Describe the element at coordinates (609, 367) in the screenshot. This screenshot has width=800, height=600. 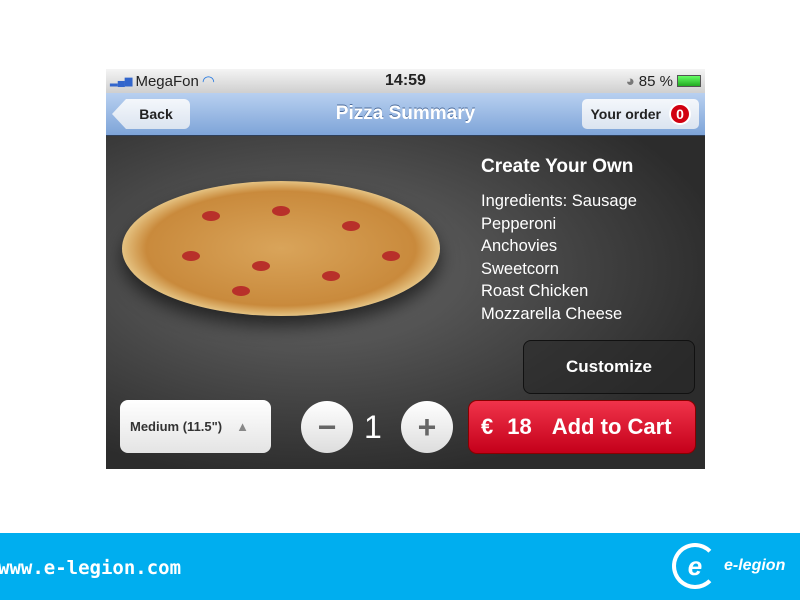
I see `customize-button: Customize` at that location.